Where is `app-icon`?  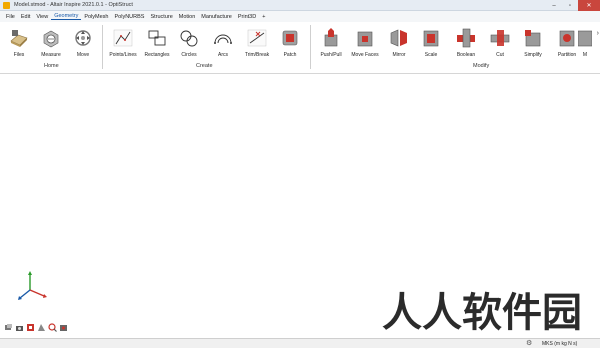 app-icon is located at coordinates (6, 5).